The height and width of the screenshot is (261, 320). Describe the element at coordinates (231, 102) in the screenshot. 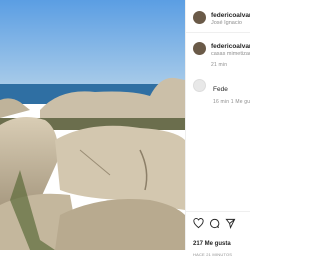

I see `comment-meta: 16 min 1 Me gusta` at that location.